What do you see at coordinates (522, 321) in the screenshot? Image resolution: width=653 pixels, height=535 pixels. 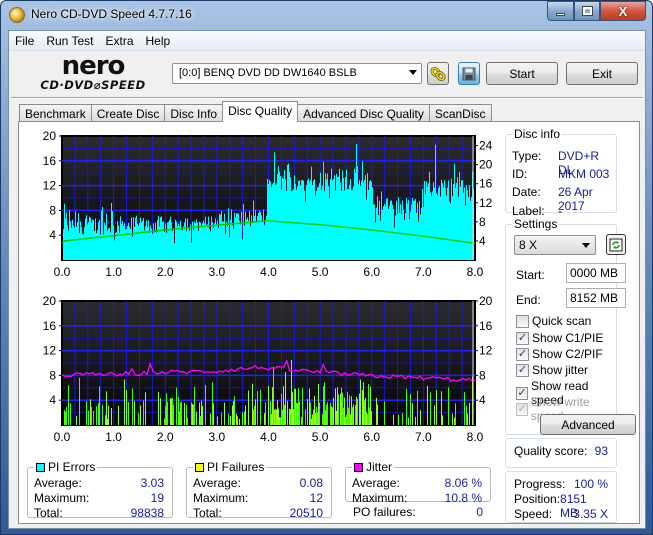 I see `checkbox-box` at bounding box center [522, 321].